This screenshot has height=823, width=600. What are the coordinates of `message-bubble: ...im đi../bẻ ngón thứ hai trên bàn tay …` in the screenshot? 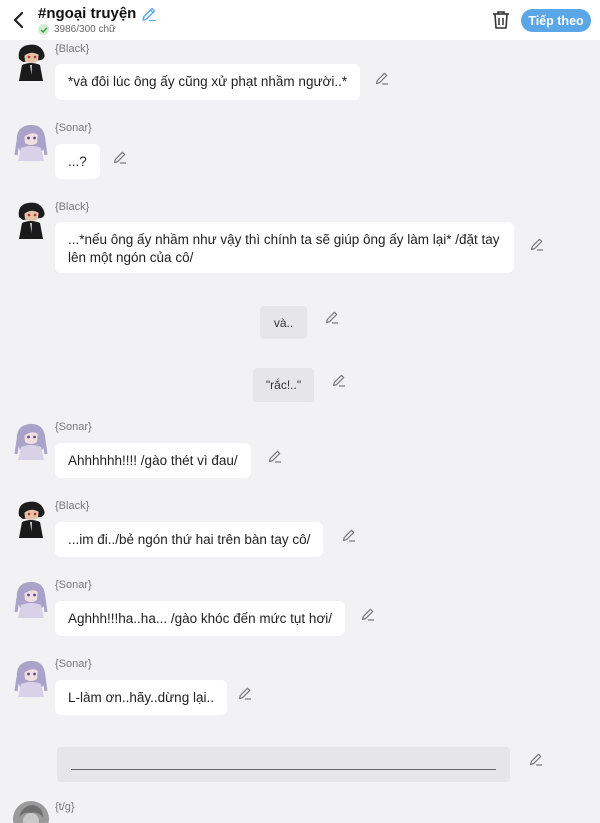 It's located at (189, 539).